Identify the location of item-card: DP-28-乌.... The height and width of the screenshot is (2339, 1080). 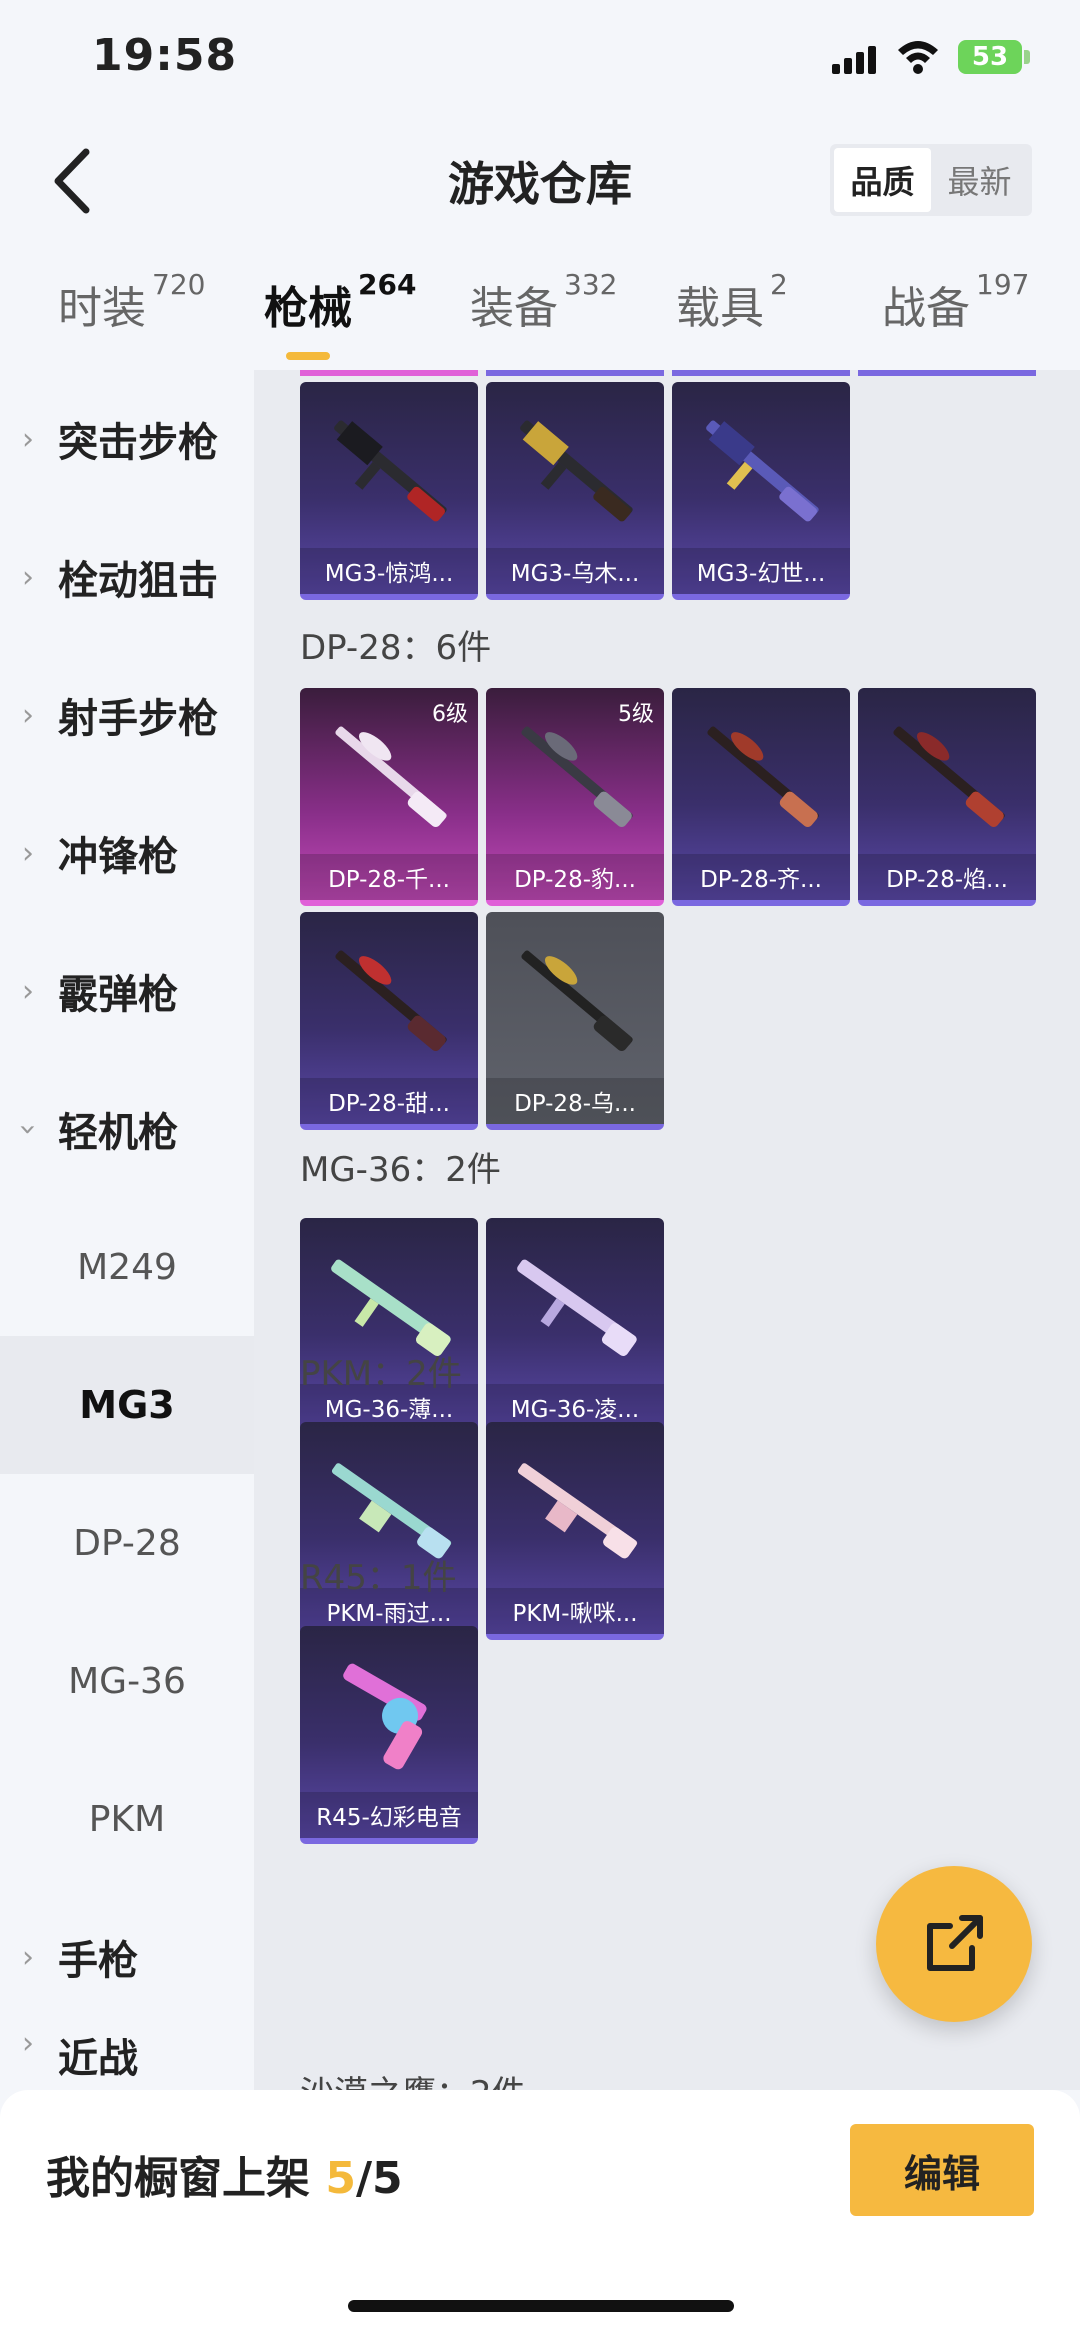
(575, 1021).